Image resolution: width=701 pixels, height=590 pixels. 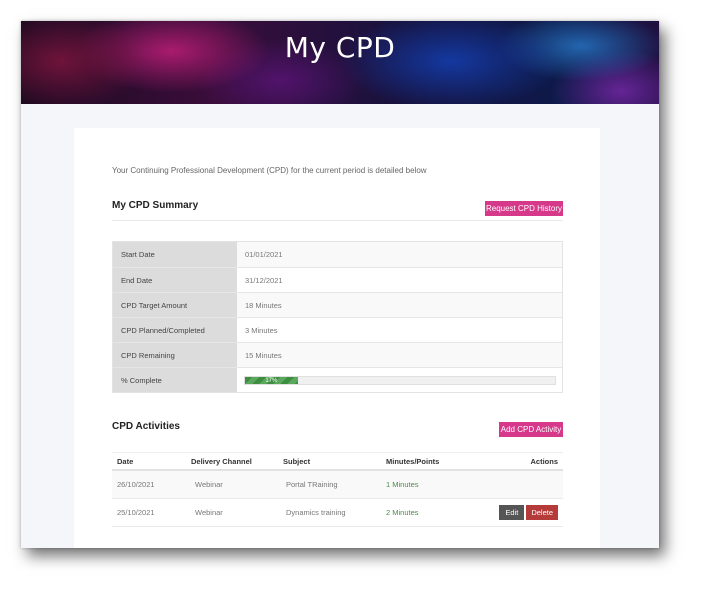 I want to click on edit-button: Edit, so click(x=512, y=512).